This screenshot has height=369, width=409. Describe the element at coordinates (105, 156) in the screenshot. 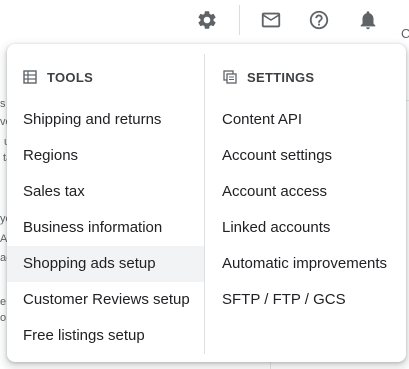

I see `tools-item-regions: Regions` at that location.